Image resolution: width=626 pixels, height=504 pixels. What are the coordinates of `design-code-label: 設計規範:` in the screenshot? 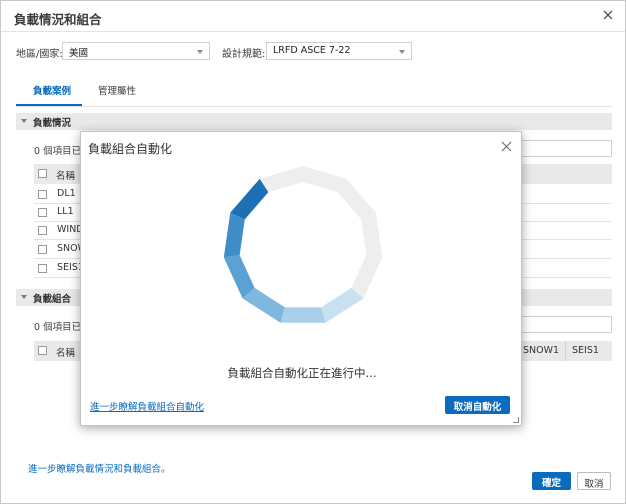 It's located at (244, 54).